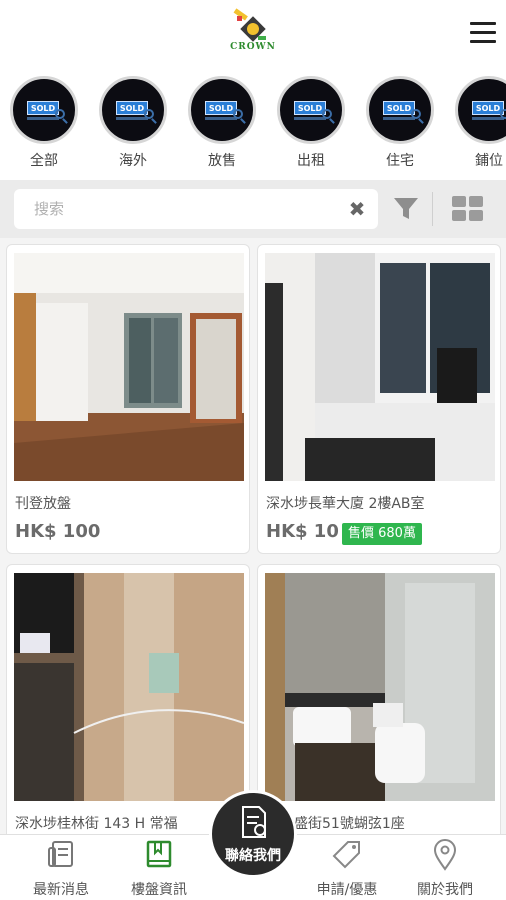  I want to click on nav-about-us: 關於我們, so click(445, 867).